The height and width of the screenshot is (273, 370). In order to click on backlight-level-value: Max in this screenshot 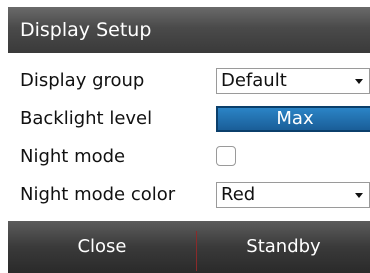, I will do `click(295, 118)`.